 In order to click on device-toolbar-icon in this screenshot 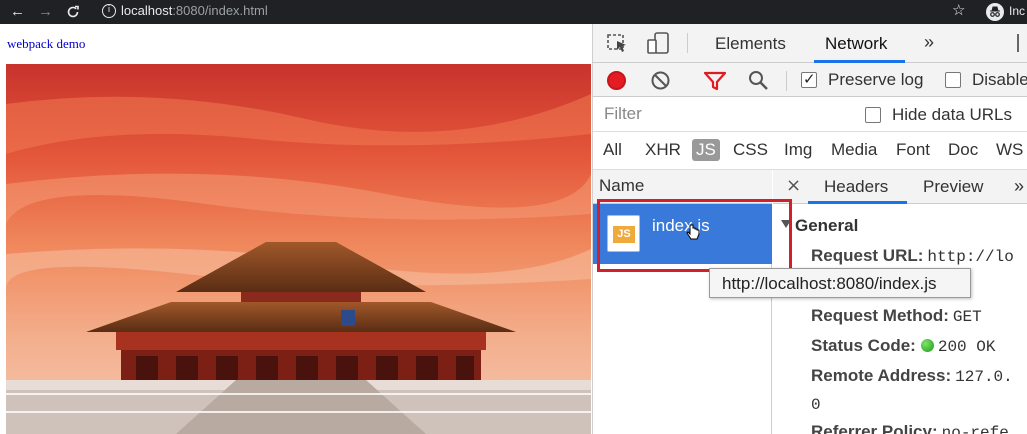, I will do `click(658, 43)`.